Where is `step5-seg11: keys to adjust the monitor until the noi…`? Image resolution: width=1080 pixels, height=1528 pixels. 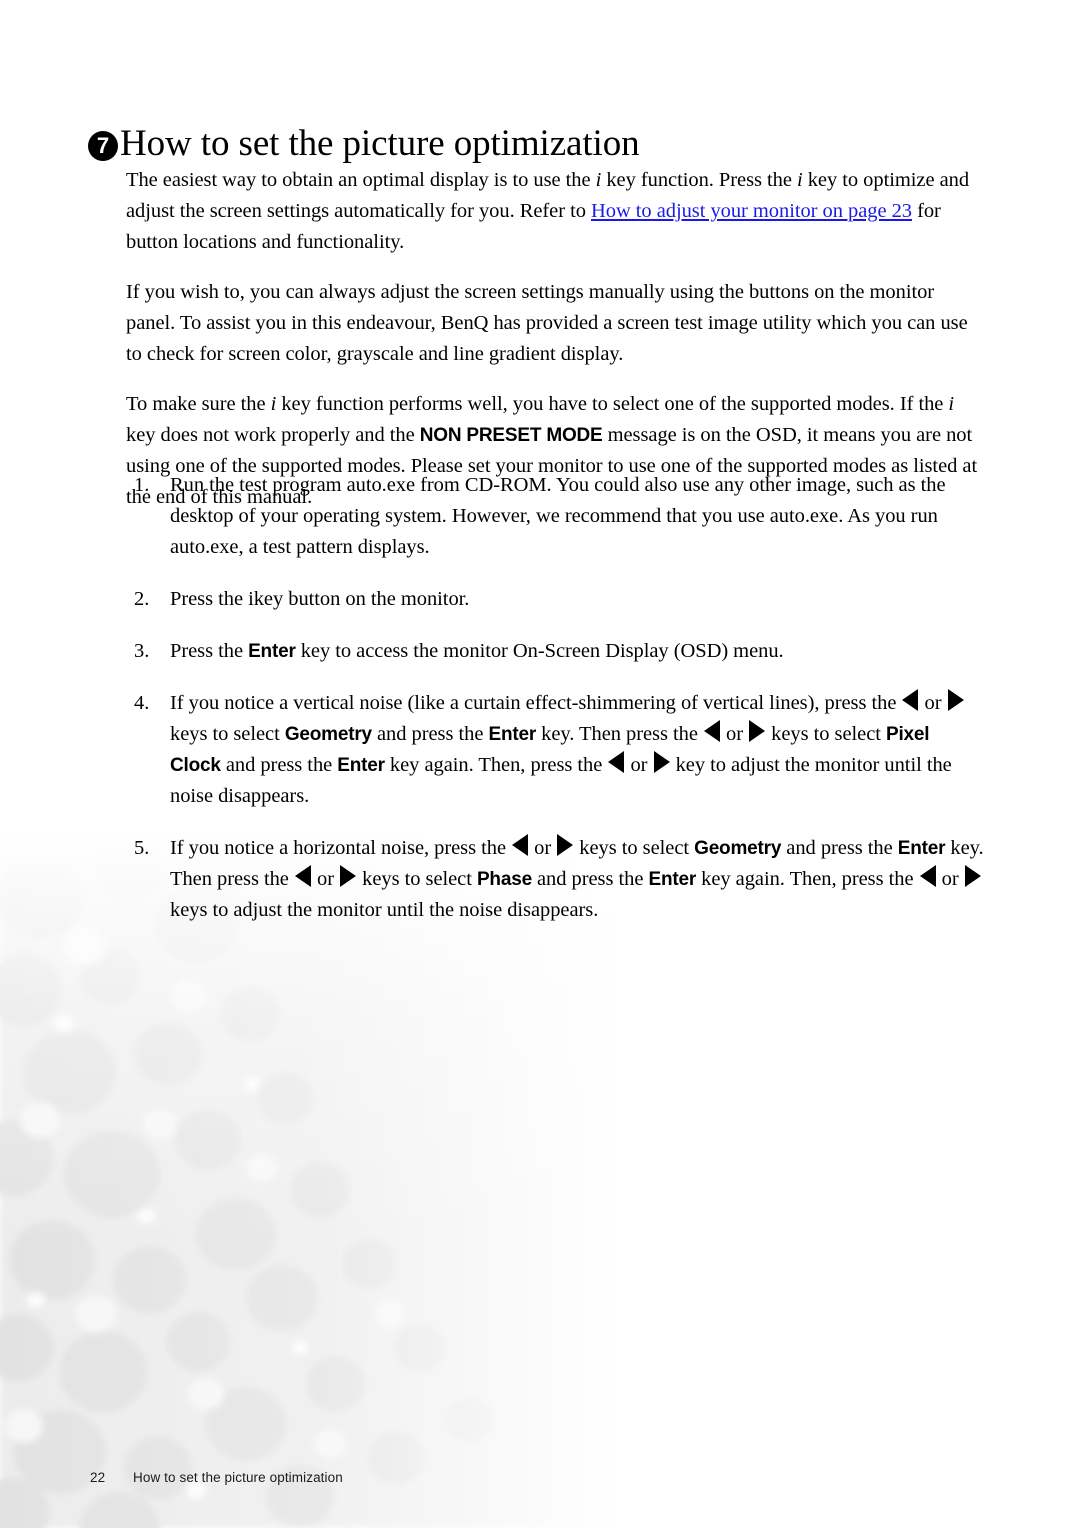 step5-seg11: keys to adjust the monitor until the noi… is located at coordinates (384, 910).